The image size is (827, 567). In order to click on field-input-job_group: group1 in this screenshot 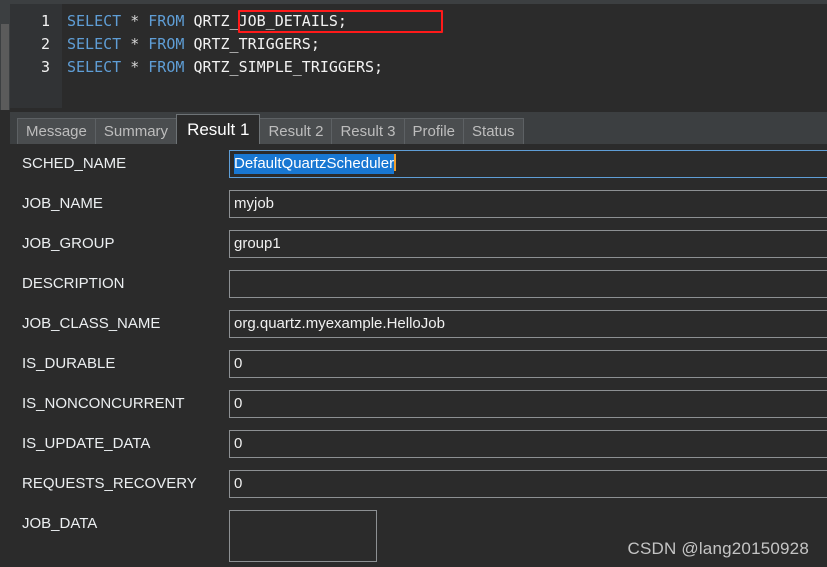, I will do `click(528, 244)`.